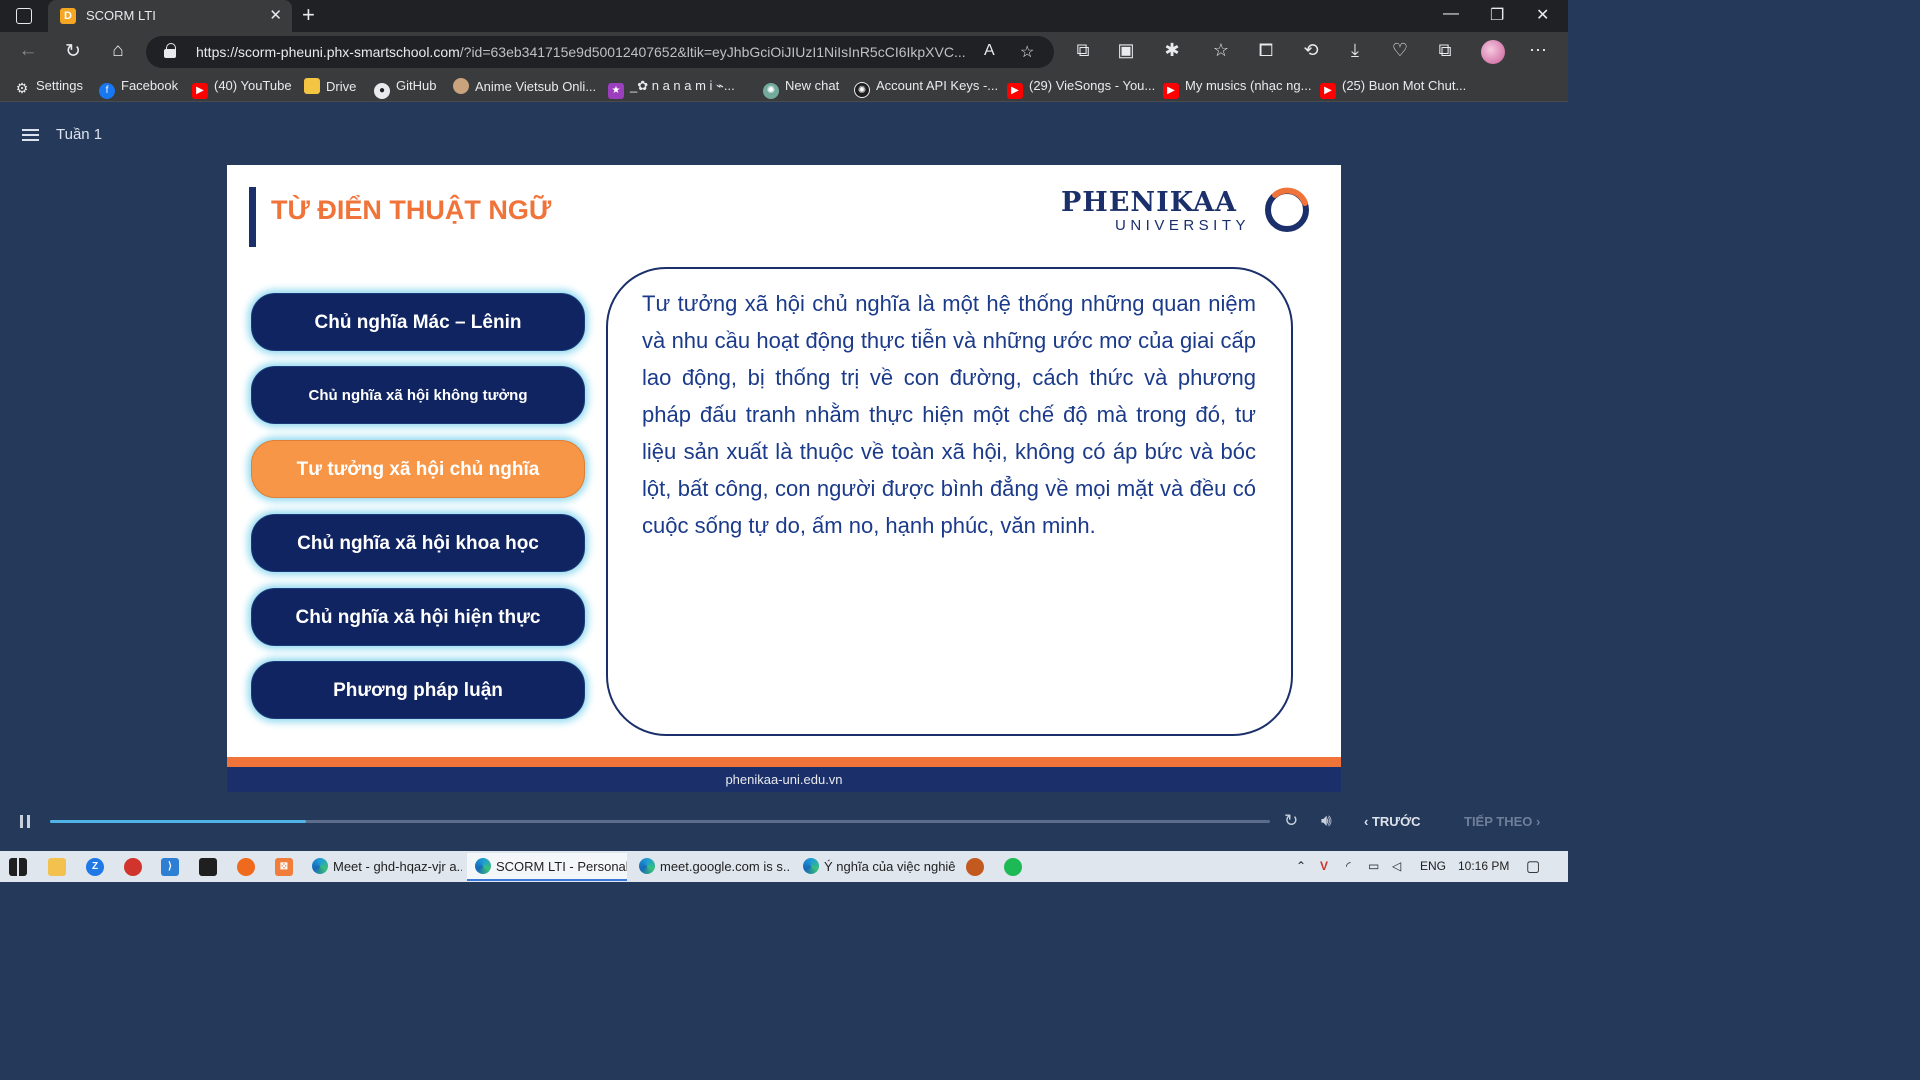 Image resolution: width=1920 pixels, height=1080 pixels. What do you see at coordinates (418, 469) in the screenshot?
I see `term-button-socialist-thought: Tư tưởng xã hội chủ nghĩa` at bounding box center [418, 469].